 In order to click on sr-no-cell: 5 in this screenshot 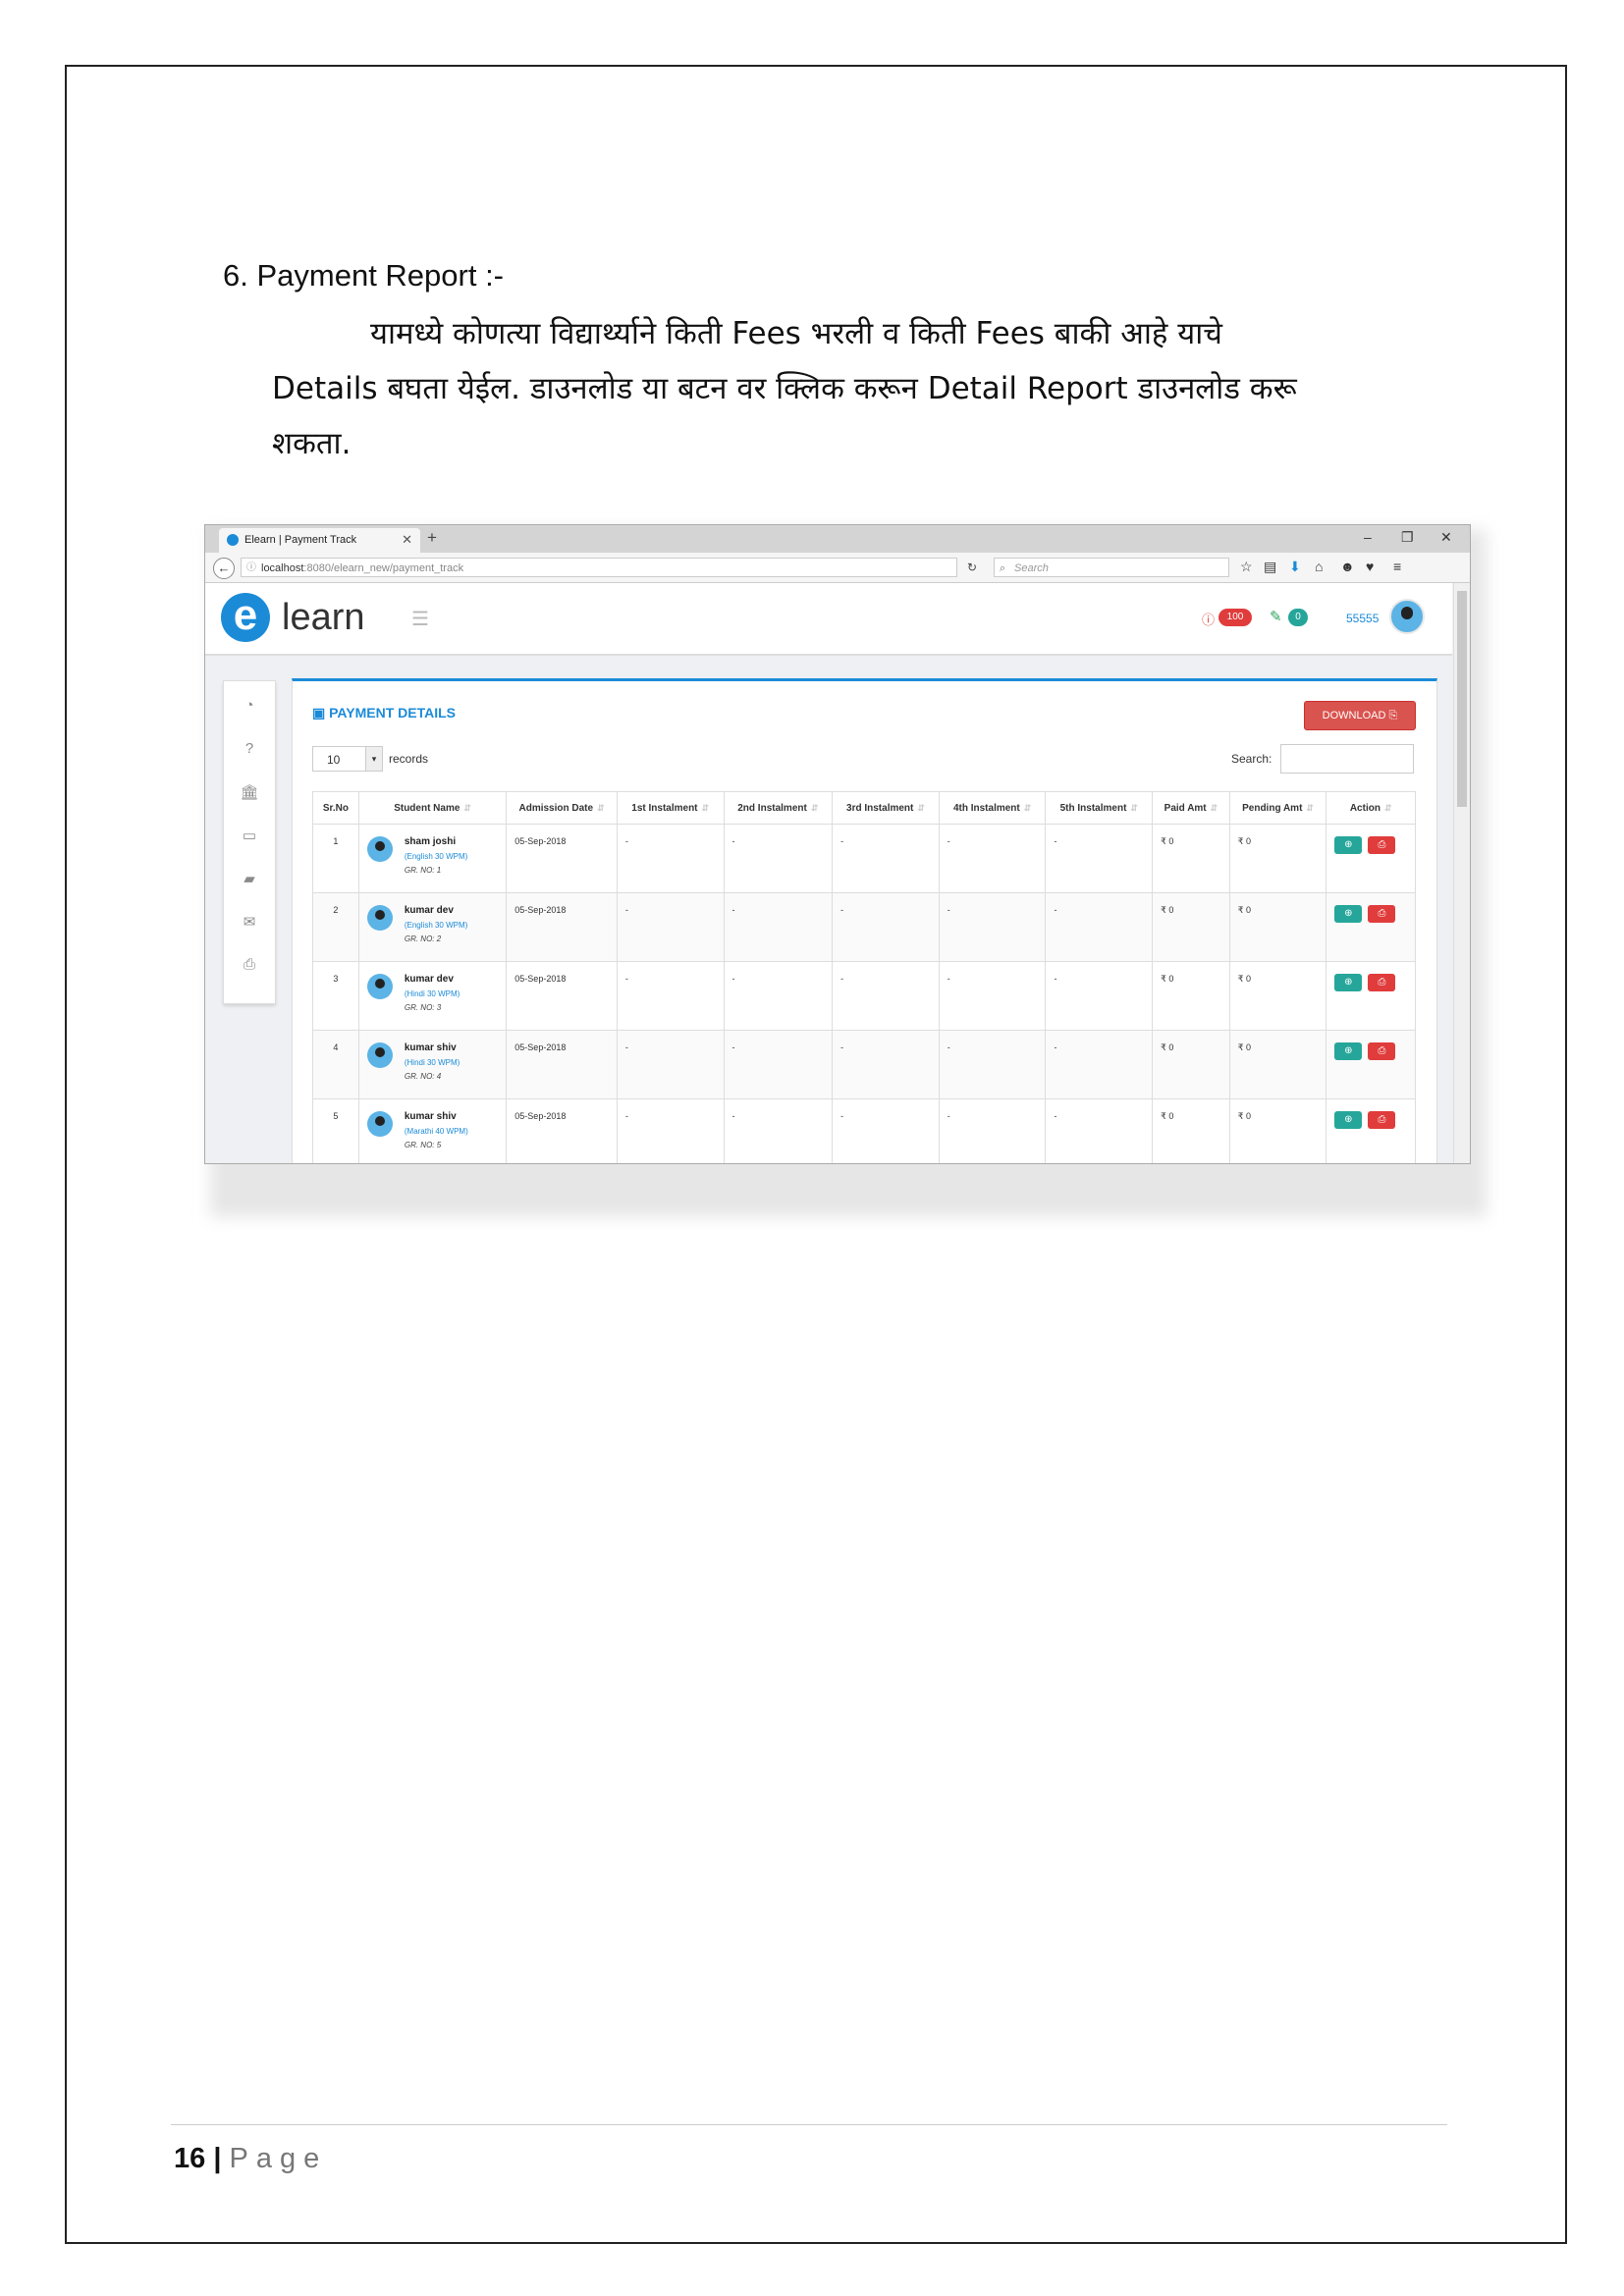, I will do `click(335, 1130)`.